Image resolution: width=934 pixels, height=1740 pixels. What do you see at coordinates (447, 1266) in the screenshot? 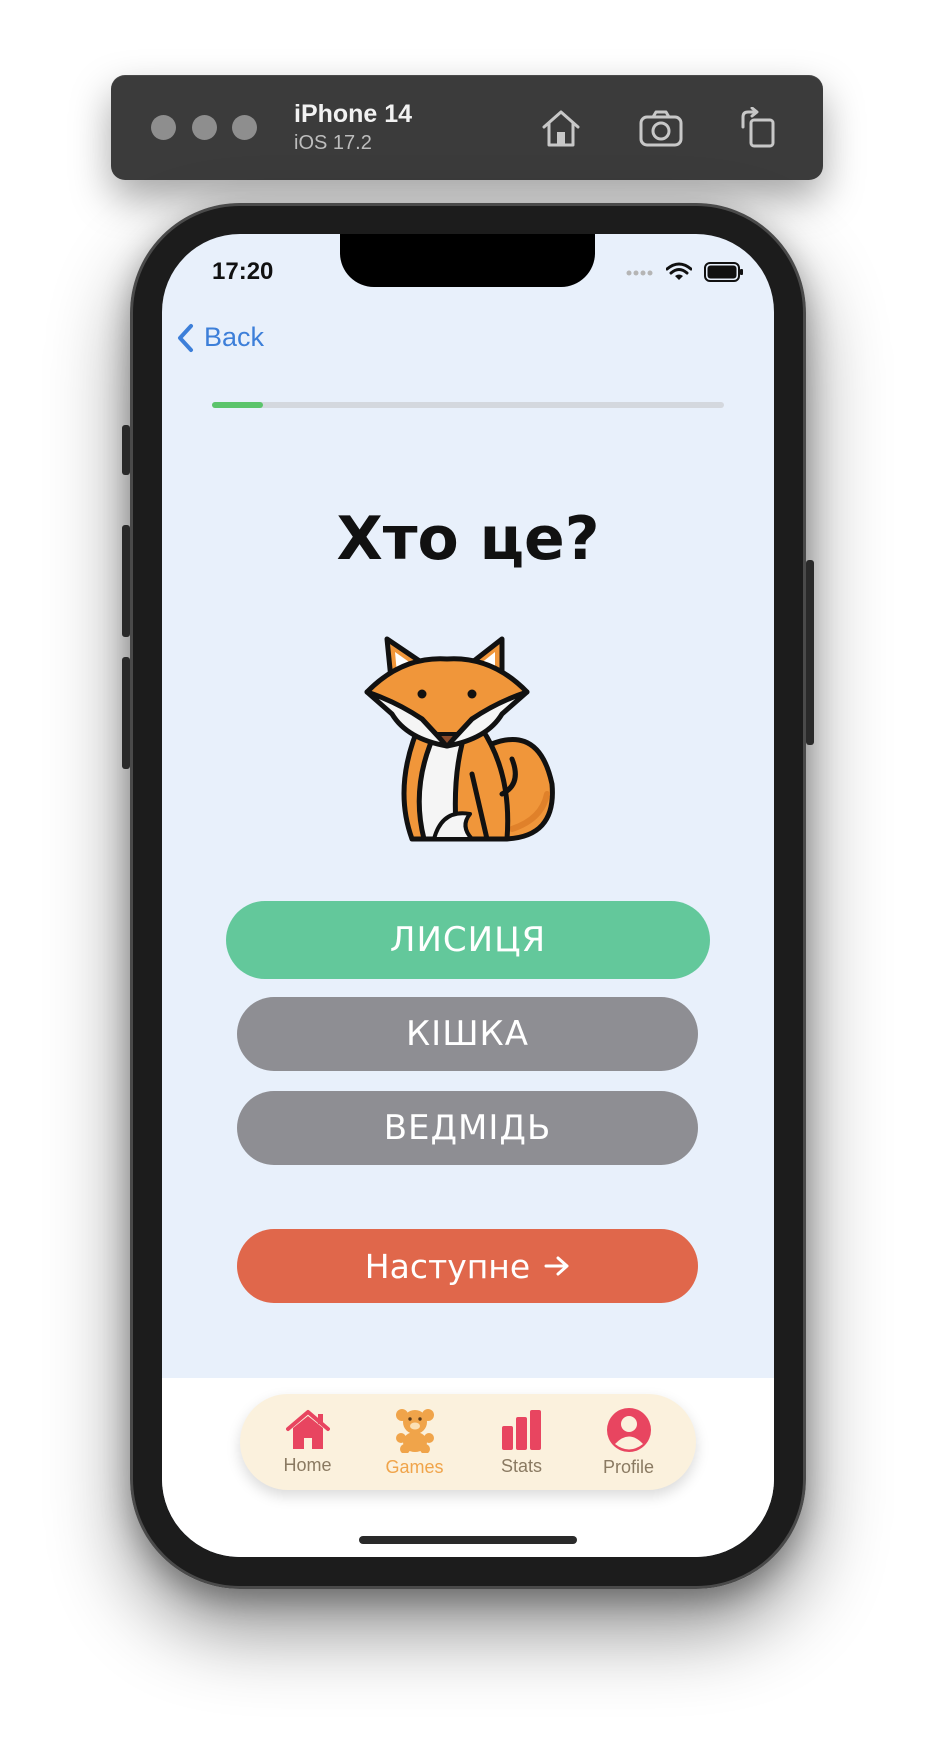
I see `next-label: Наступне` at bounding box center [447, 1266].